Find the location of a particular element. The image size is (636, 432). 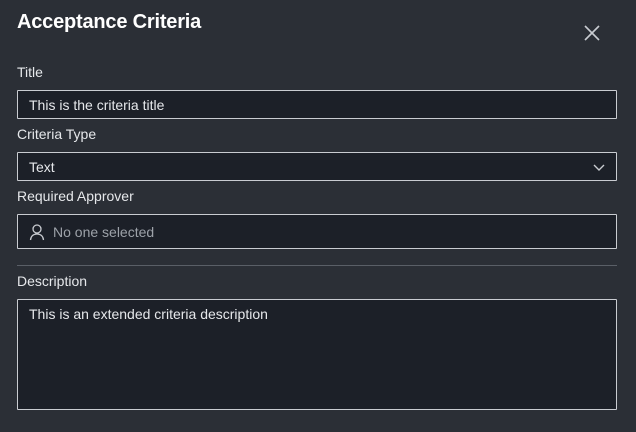

title-input-value: This is the criteria title is located at coordinates (97, 104).